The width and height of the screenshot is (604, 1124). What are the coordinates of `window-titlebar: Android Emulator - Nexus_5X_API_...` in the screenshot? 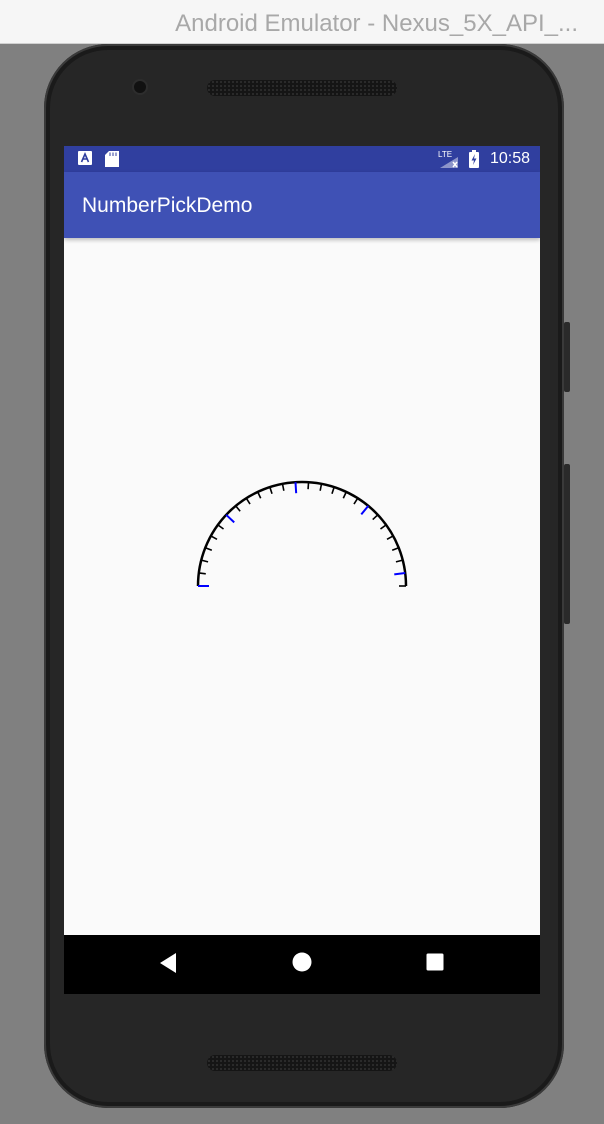 It's located at (302, 22).